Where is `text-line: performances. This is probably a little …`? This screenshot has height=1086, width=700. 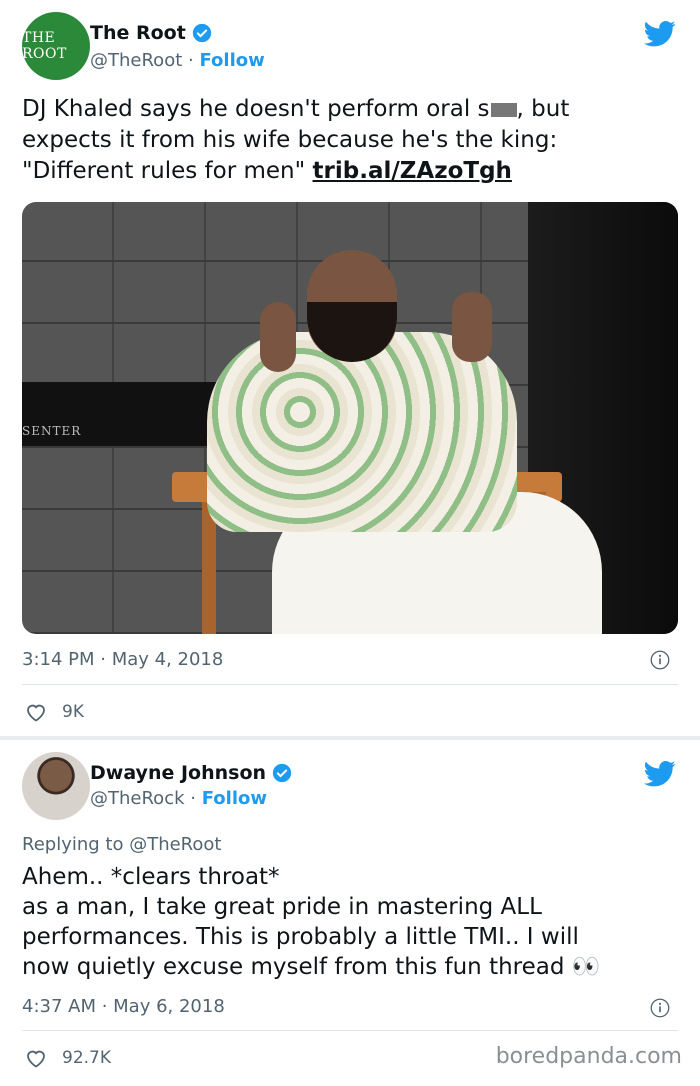 text-line: performances. This is probably a little … is located at coordinates (300, 937).